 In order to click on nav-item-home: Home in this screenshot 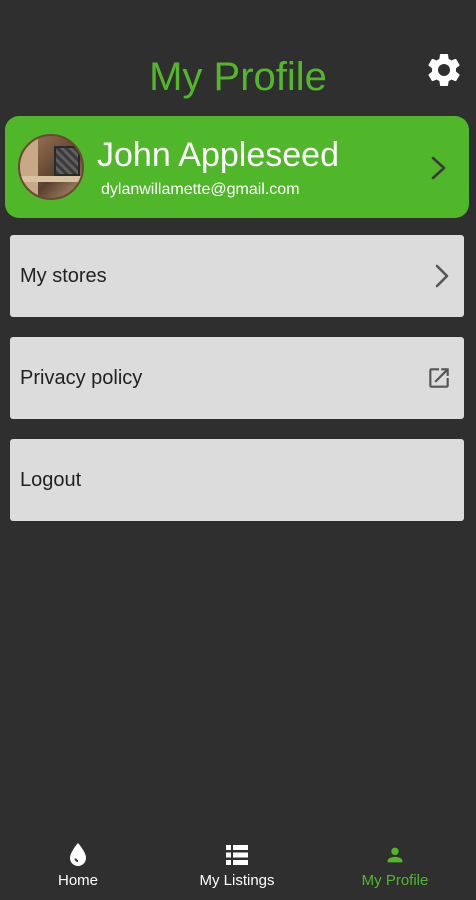, I will do `click(78, 866)`.